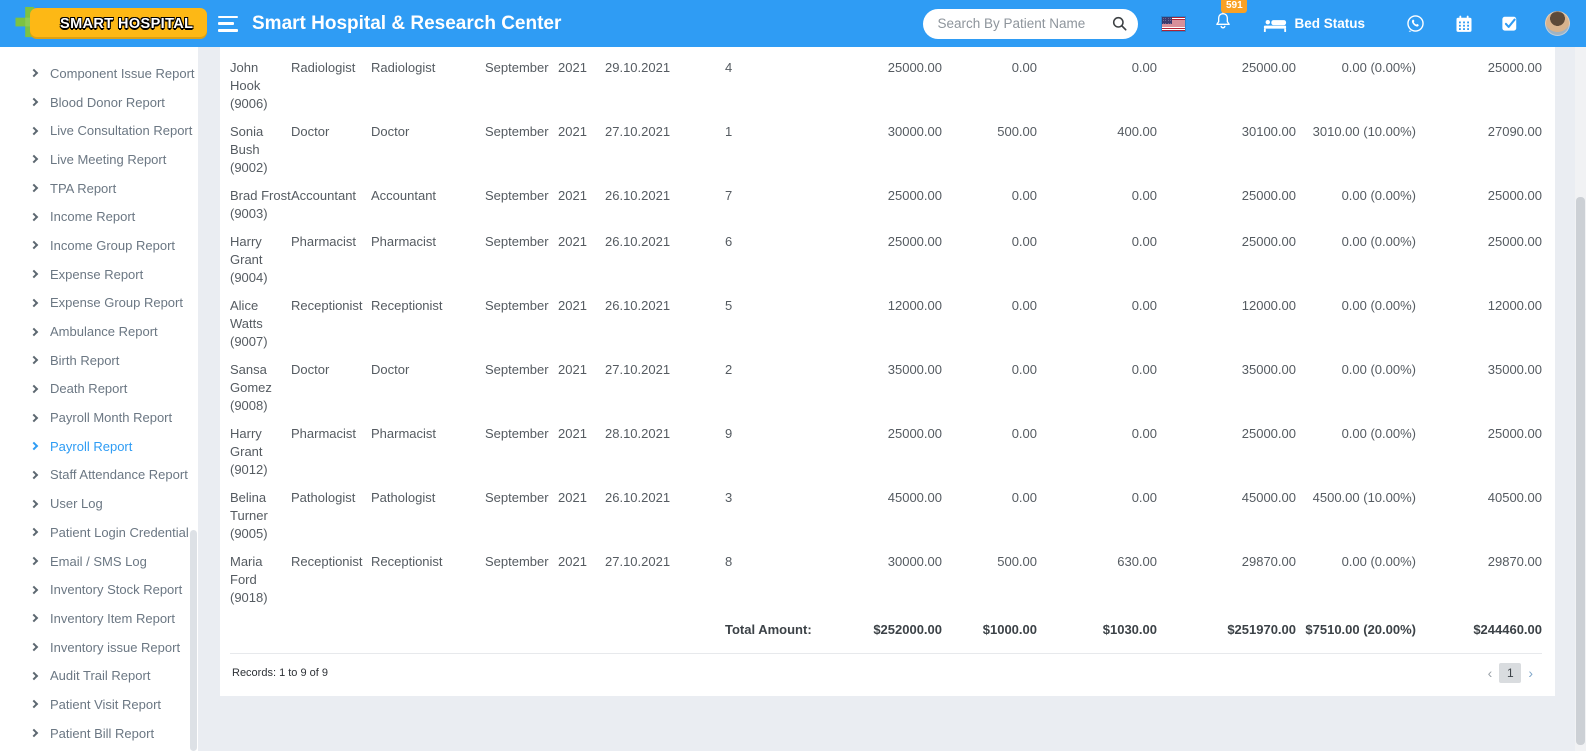 The width and height of the screenshot is (1586, 751). I want to click on sidebar-item-birth-report: Birth Report, so click(99, 360).